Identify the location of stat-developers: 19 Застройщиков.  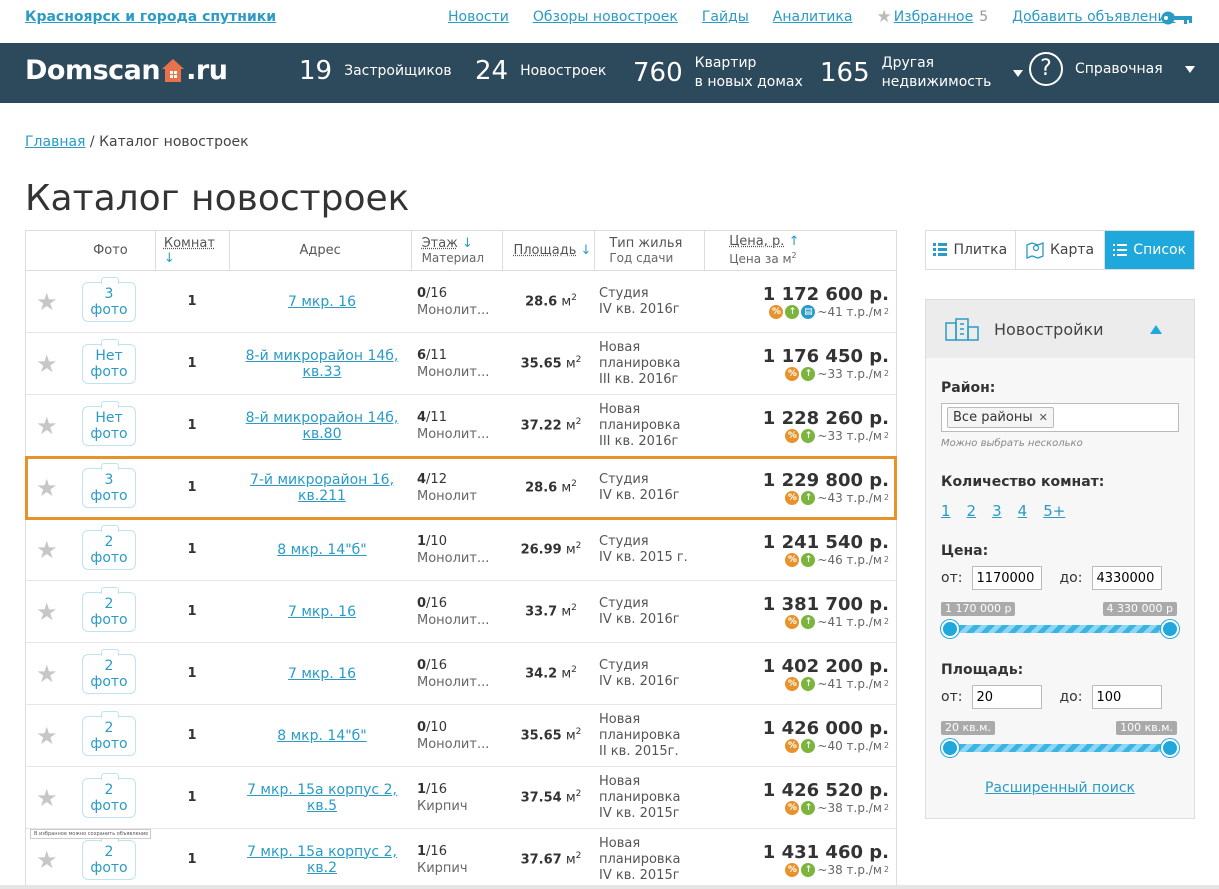
(375, 71).